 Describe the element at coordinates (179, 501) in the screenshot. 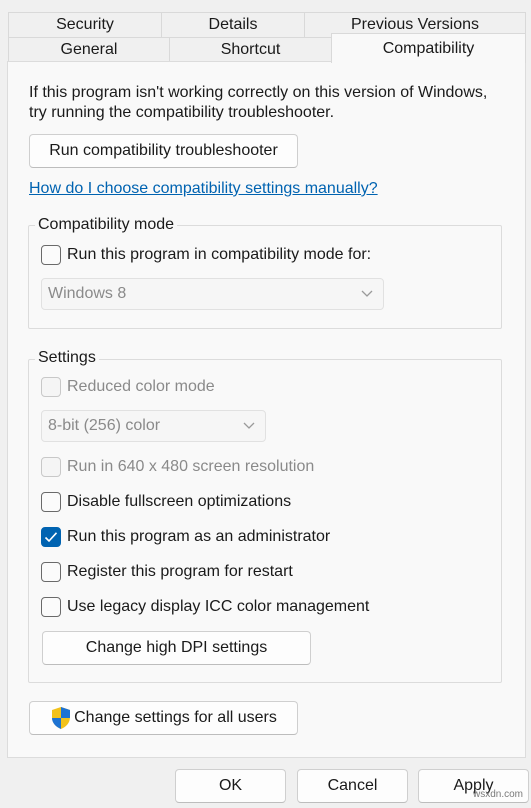

I see `disable-fullscreen-label: Disable fullscreen optimizations` at that location.